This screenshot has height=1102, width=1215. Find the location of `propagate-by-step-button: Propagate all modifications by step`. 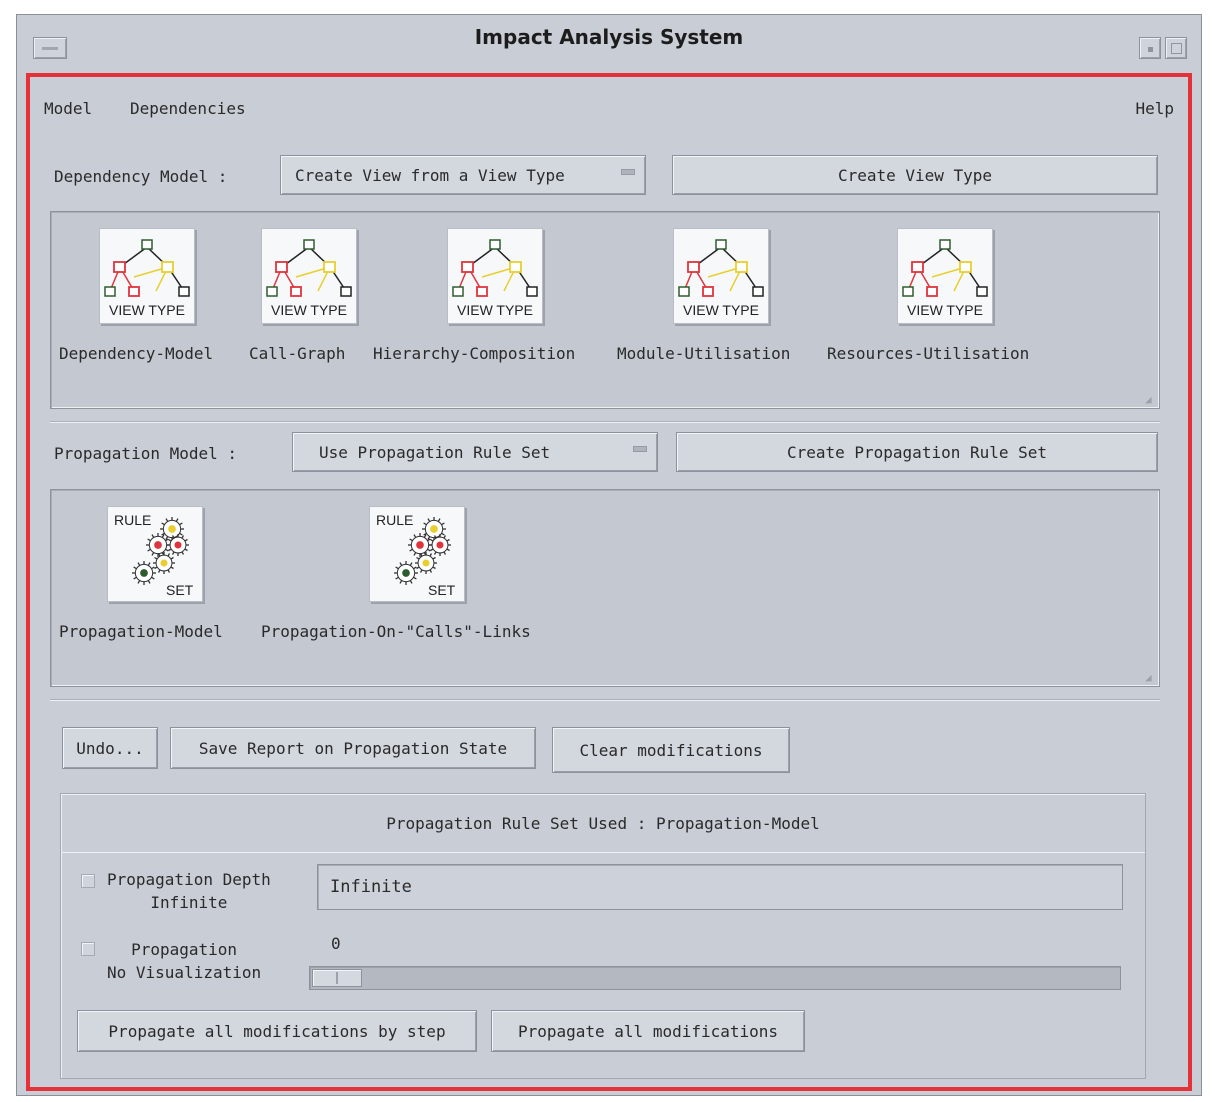

propagate-by-step-button: Propagate all modifications by step is located at coordinates (277, 1031).